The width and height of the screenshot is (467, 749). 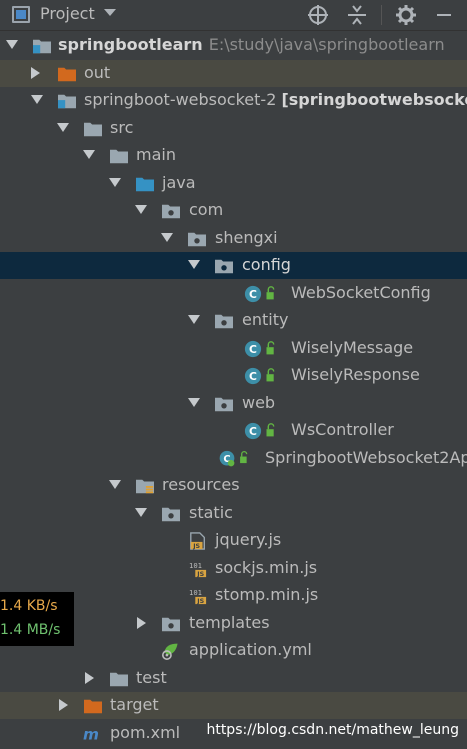 I want to click on tree-node-web: web, so click(x=233, y=403).